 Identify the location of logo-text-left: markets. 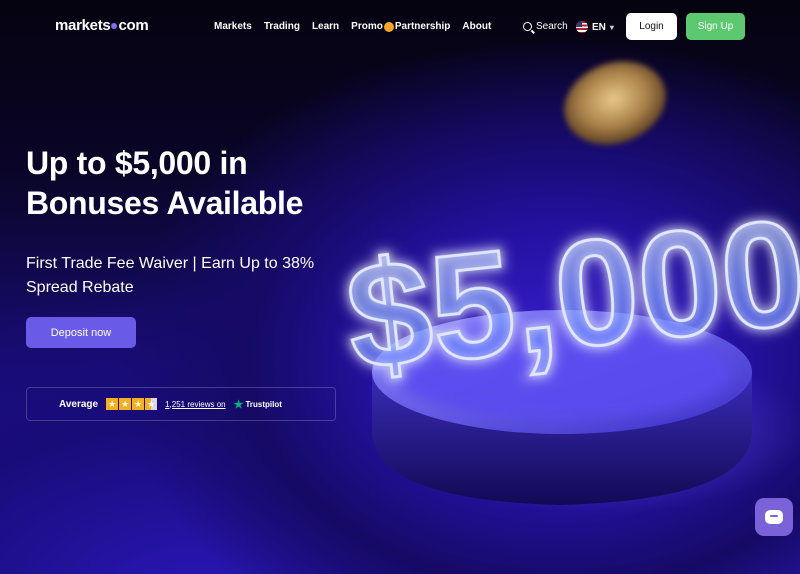
(83, 25).